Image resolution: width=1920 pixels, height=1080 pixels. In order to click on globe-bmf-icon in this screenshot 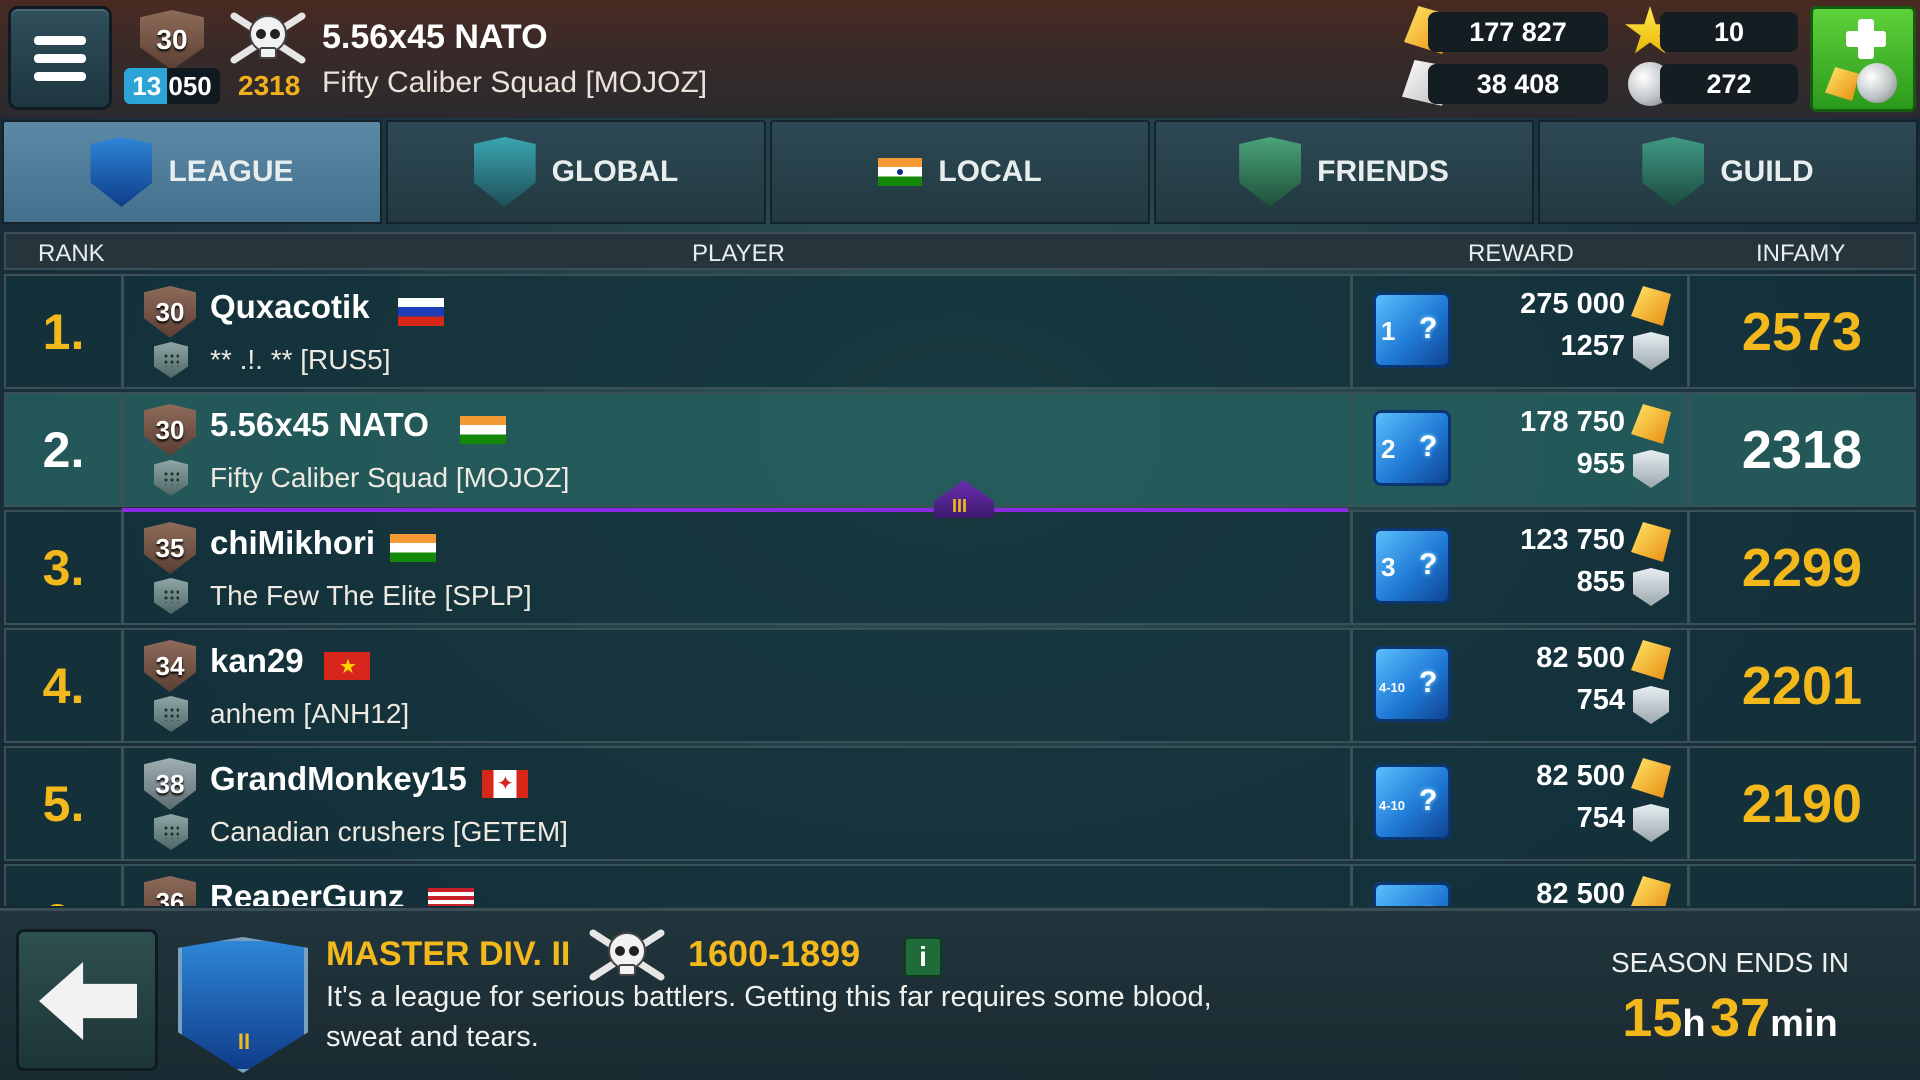, I will do `click(504, 172)`.